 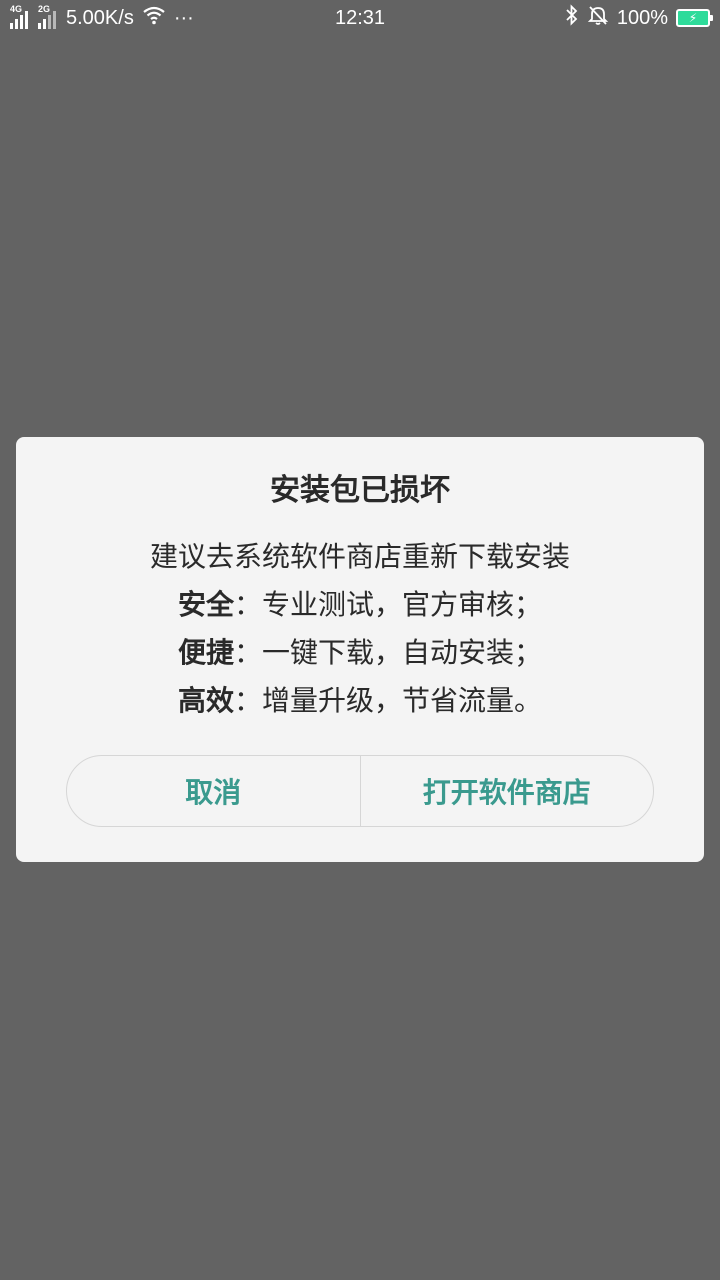 What do you see at coordinates (205, 700) in the screenshot?
I see `feature-label: 高效` at bounding box center [205, 700].